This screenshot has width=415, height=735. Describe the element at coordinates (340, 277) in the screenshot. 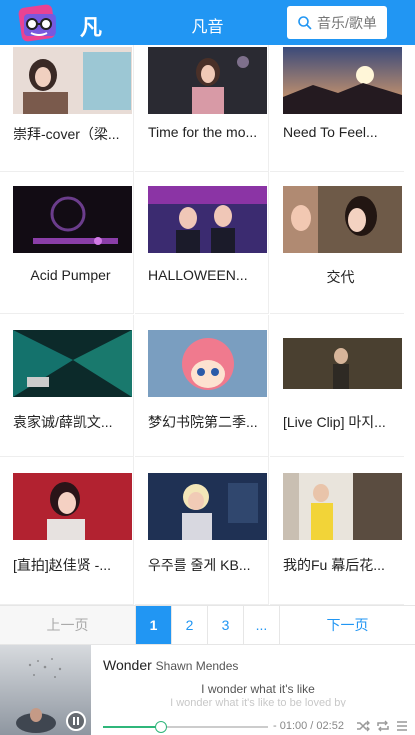

I see `video-title: 交代` at that location.